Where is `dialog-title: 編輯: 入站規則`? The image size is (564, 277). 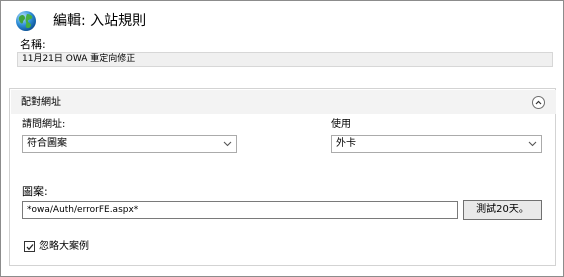
dialog-title: 編輯: 入站規則 is located at coordinates (100, 21).